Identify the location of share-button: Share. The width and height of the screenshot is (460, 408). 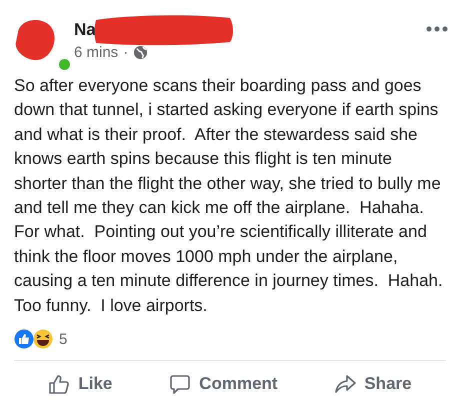
(373, 384).